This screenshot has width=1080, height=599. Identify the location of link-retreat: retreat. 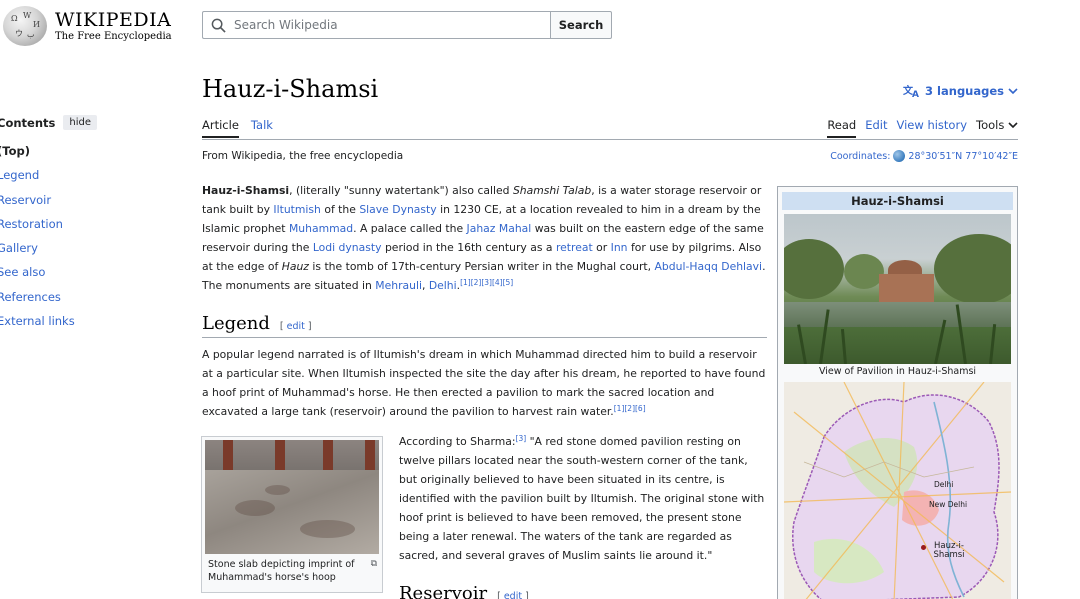
(574, 247).